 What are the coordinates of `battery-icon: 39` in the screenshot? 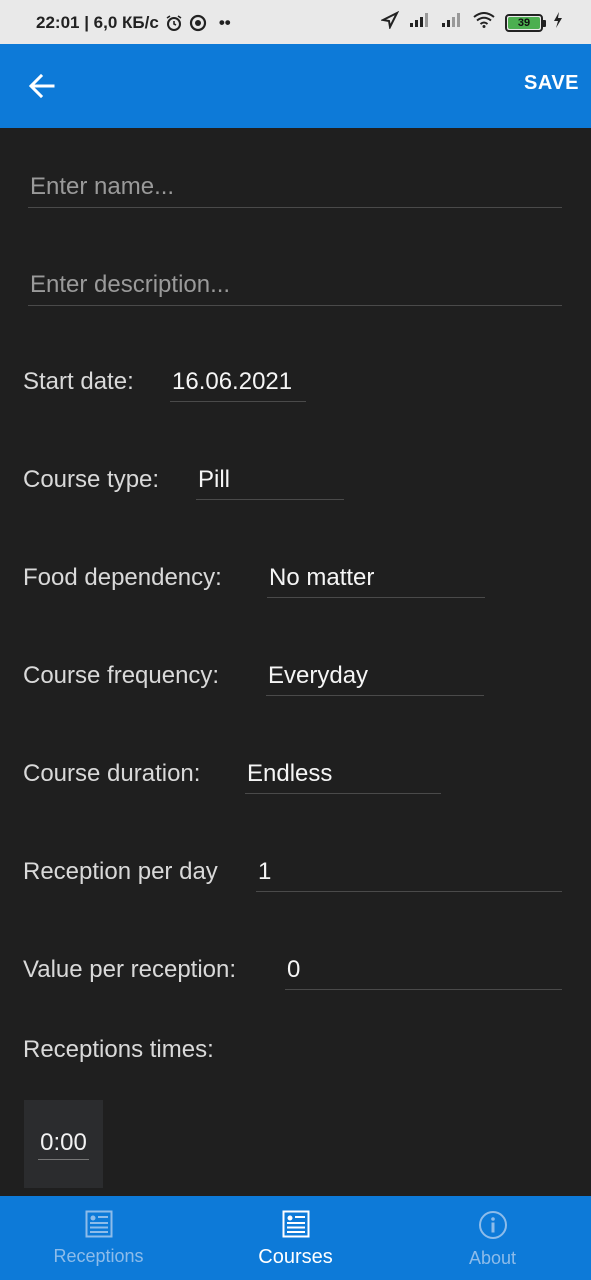 It's located at (525, 22).